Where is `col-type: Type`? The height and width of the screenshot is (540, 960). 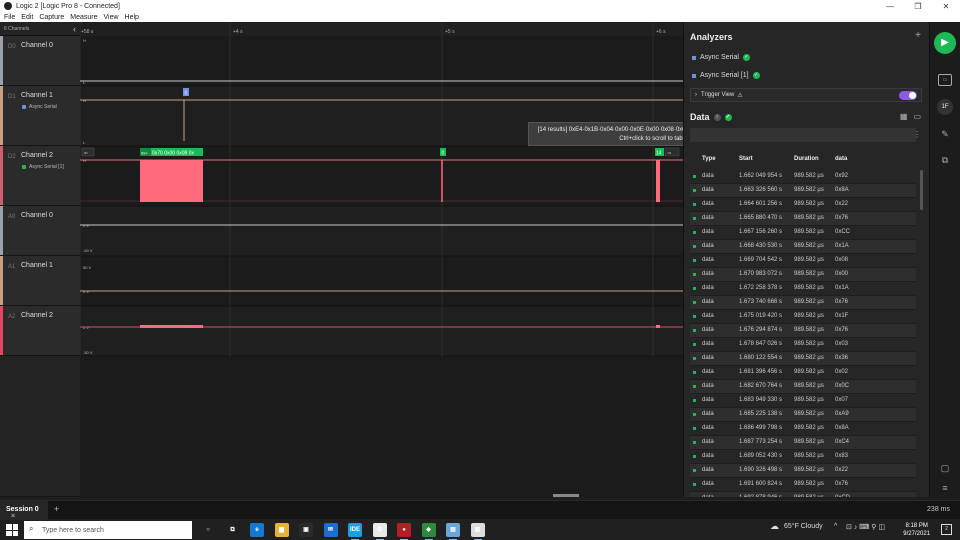
col-type: Type is located at coordinates (709, 159).